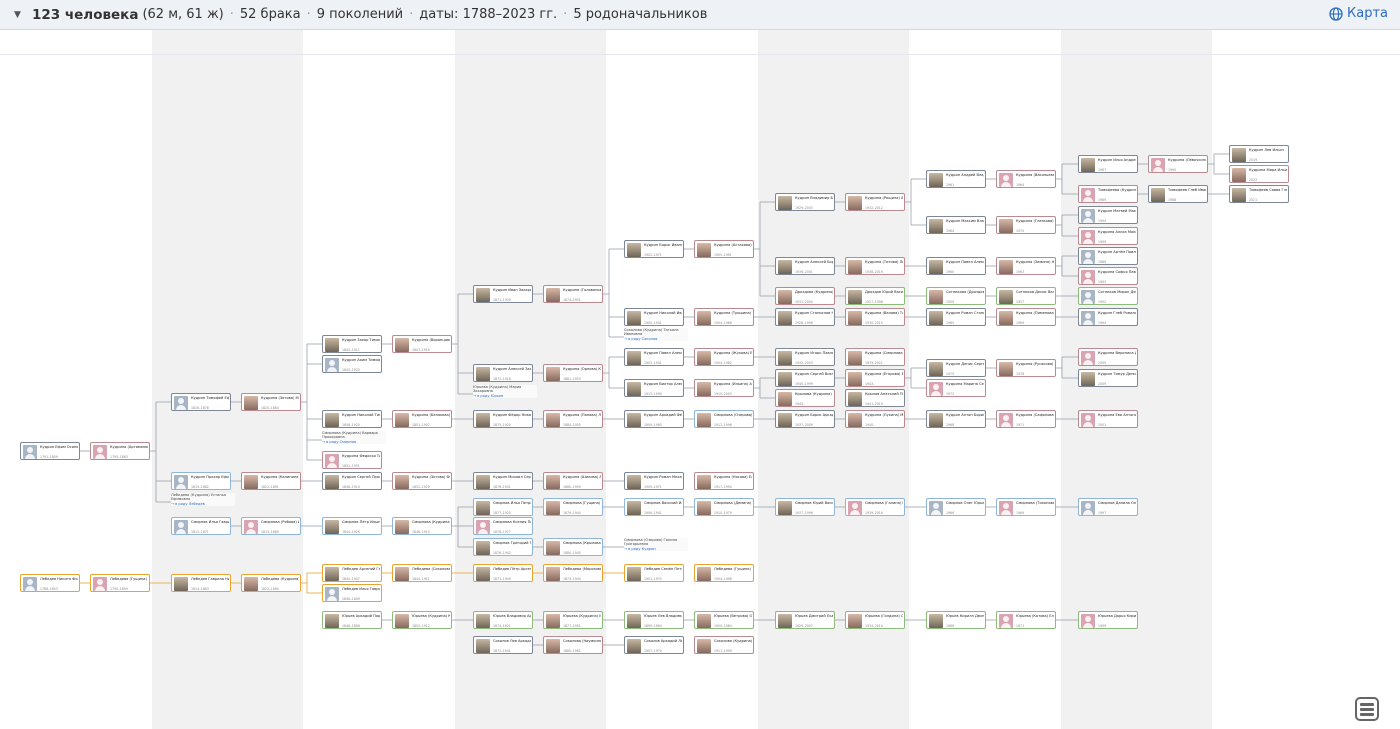 This screenshot has width=1400, height=729. Describe the element at coordinates (352, 460) in the screenshot. I see `person-card: Кудрина Федосья Тимофеевна 1852–1931` at that location.